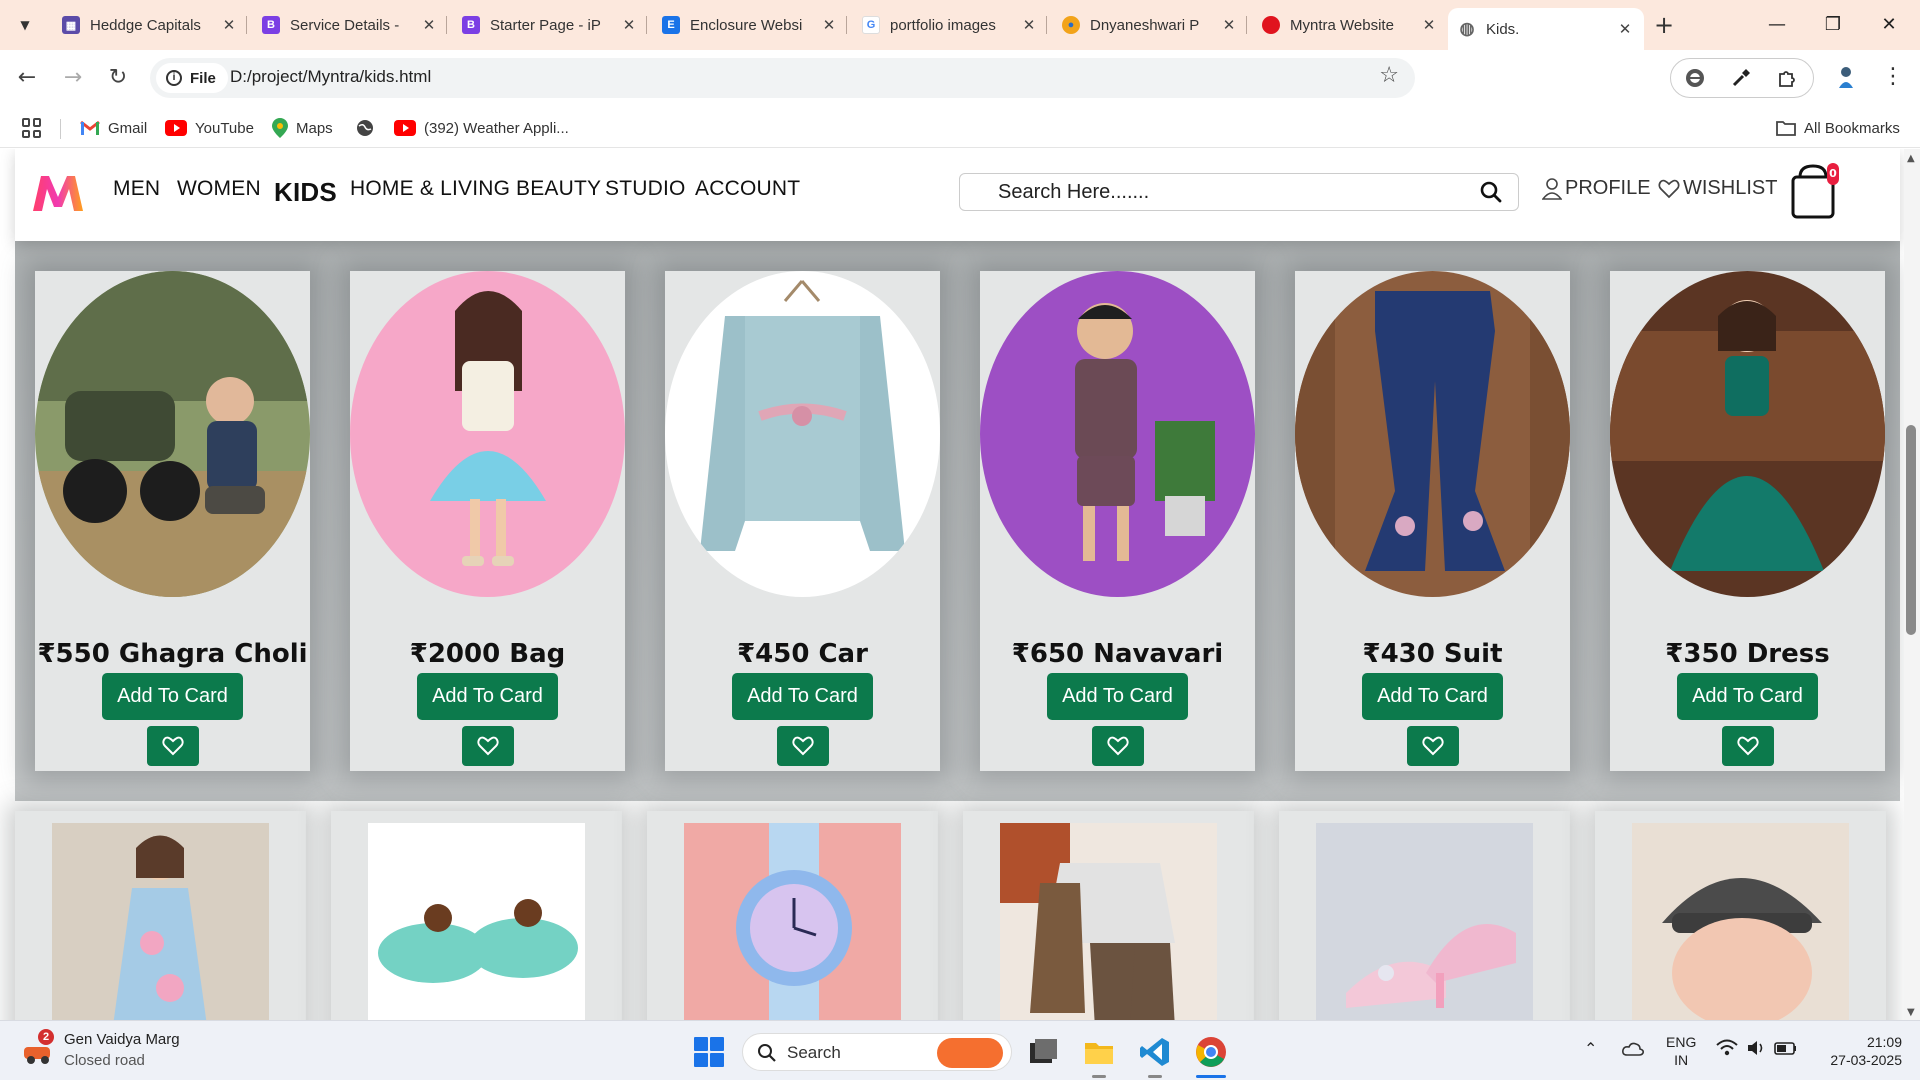  What do you see at coordinates (1099, 1052) in the screenshot?
I see `file-explorer-icon` at bounding box center [1099, 1052].